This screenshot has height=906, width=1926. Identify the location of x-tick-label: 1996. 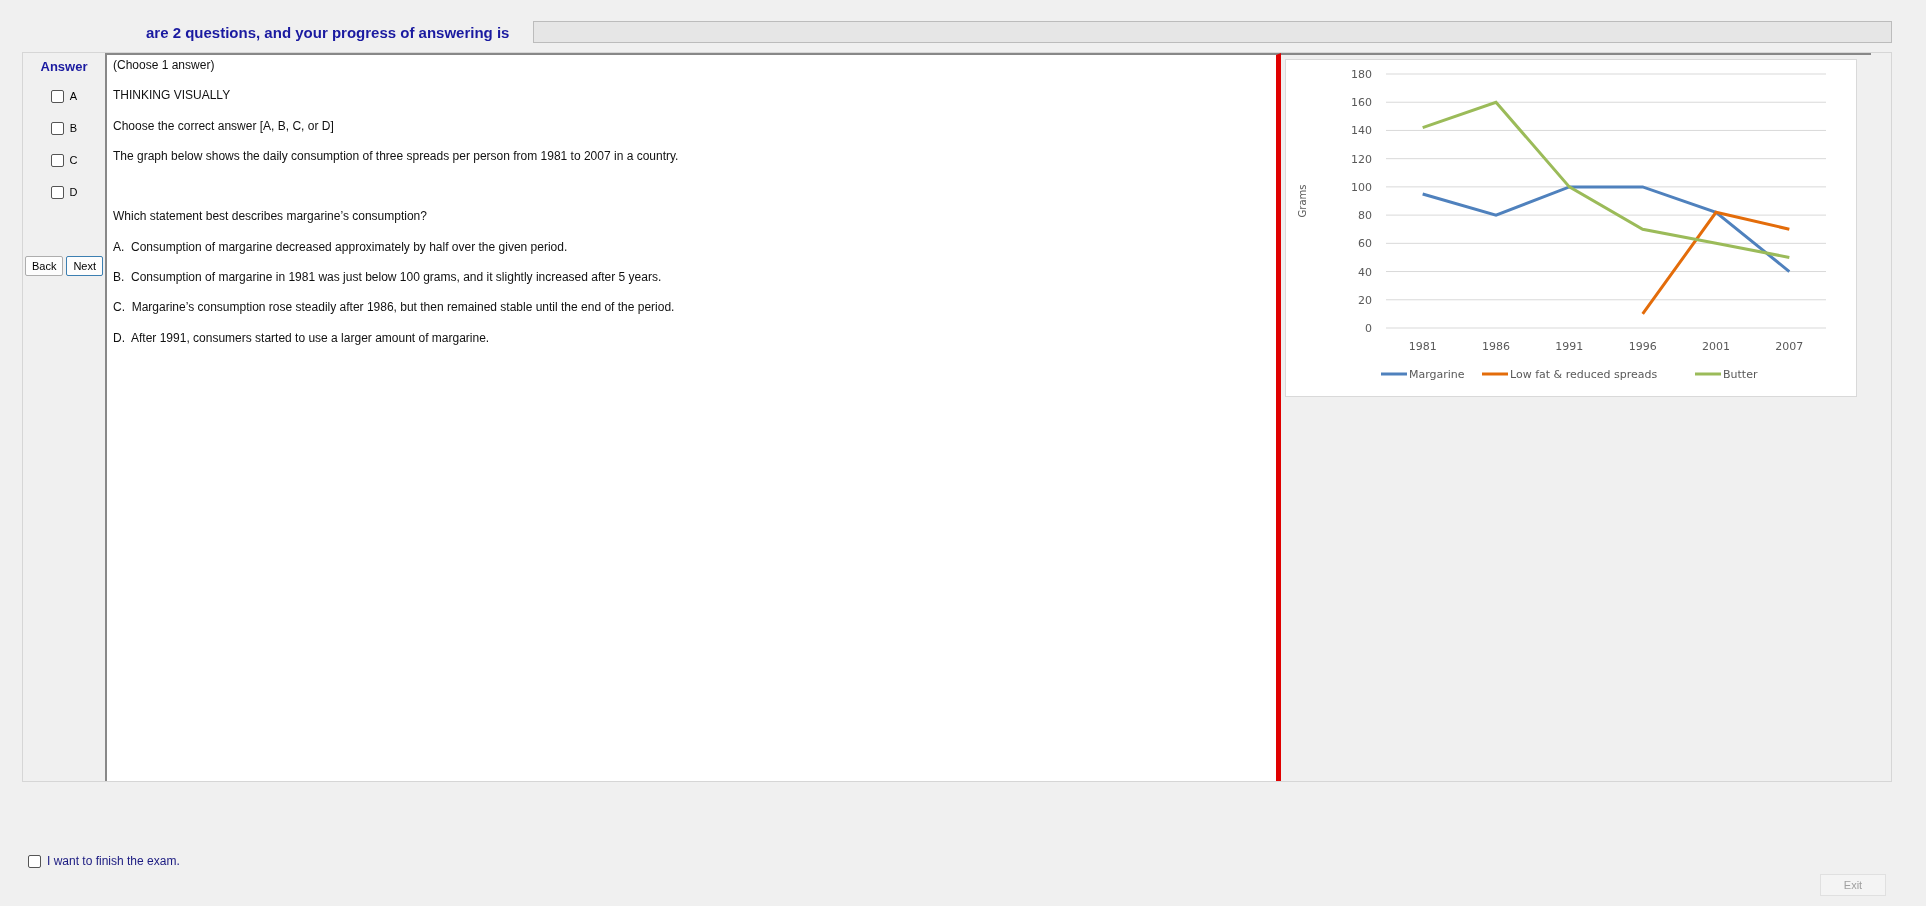
(1642, 346).